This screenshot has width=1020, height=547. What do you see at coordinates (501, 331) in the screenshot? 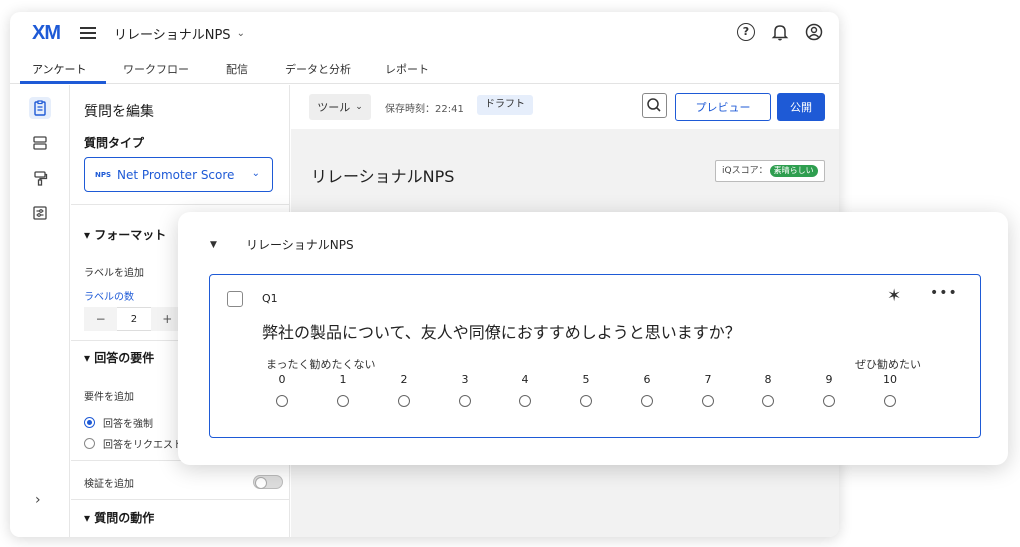
I see `question-text: 弊社の製品について、友人や同僚におすすめしようと思いますか？` at bounding box center [501, 331].